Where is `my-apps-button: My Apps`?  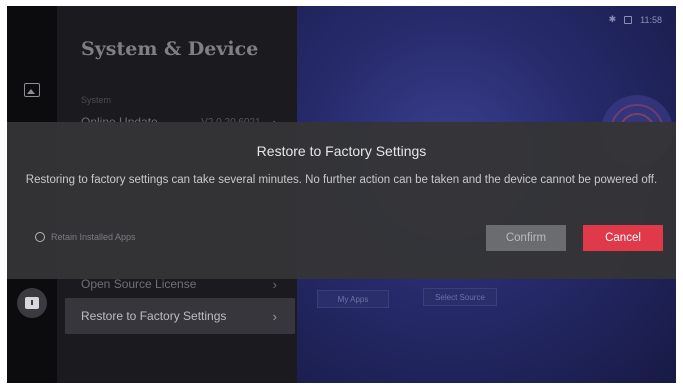 my-apps-button: My Apps is located at coordinates (353, 299).